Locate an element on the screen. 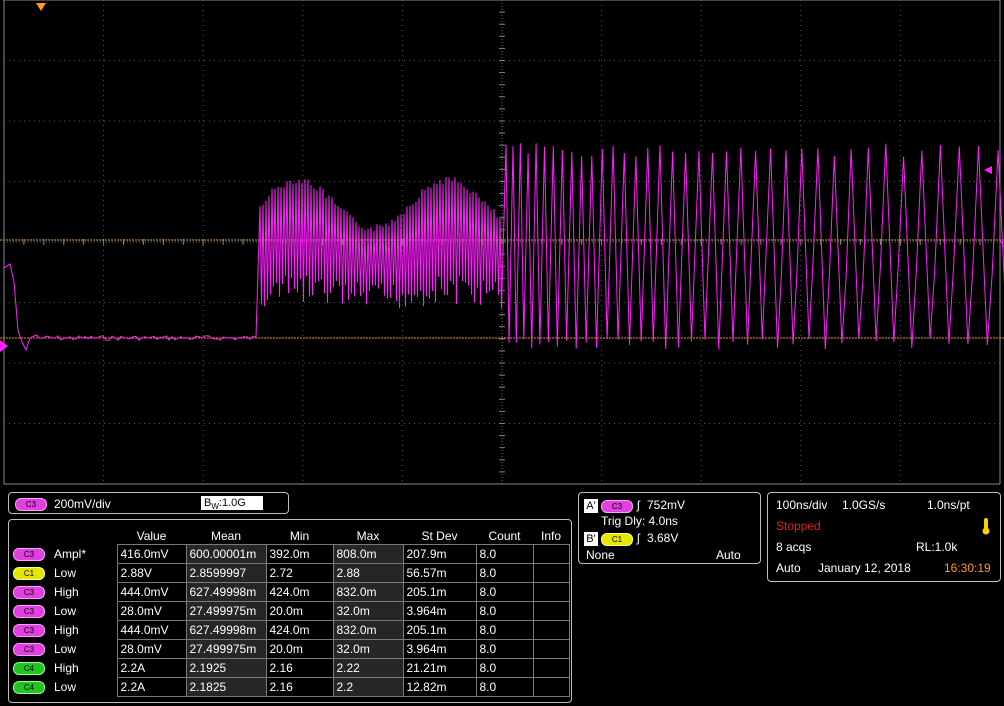  measurement-label: C1 Low is located at coordinates (65, 573).